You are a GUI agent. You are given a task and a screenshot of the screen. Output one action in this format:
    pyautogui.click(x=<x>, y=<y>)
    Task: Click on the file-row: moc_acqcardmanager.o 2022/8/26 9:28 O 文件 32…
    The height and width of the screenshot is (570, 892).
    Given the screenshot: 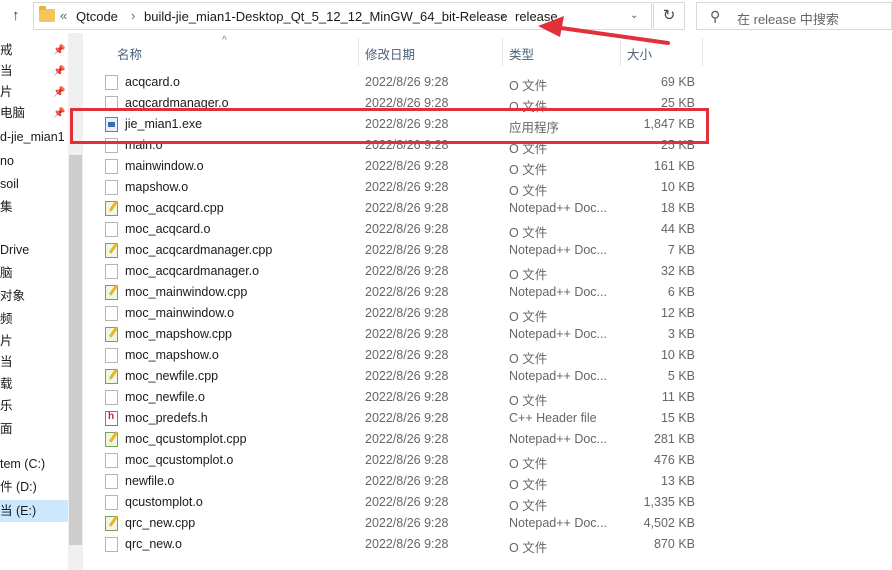 What is the action you would take?
    pyautogui.click(x=410, y=271)
    